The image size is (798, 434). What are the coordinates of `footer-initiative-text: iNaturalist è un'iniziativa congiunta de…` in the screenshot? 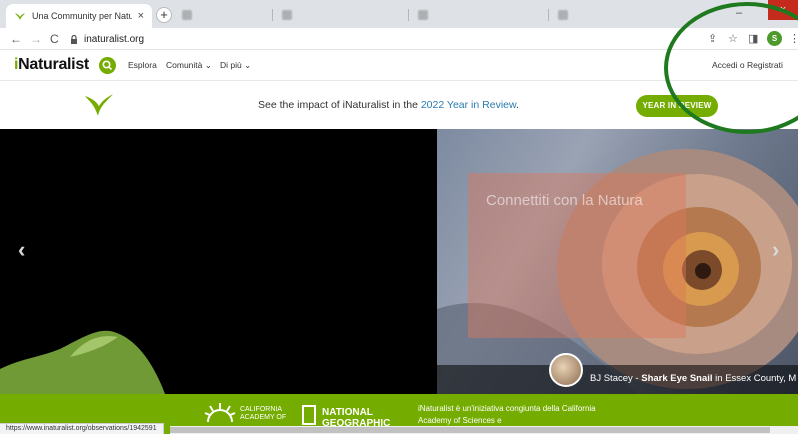 It's located at (507, 414).